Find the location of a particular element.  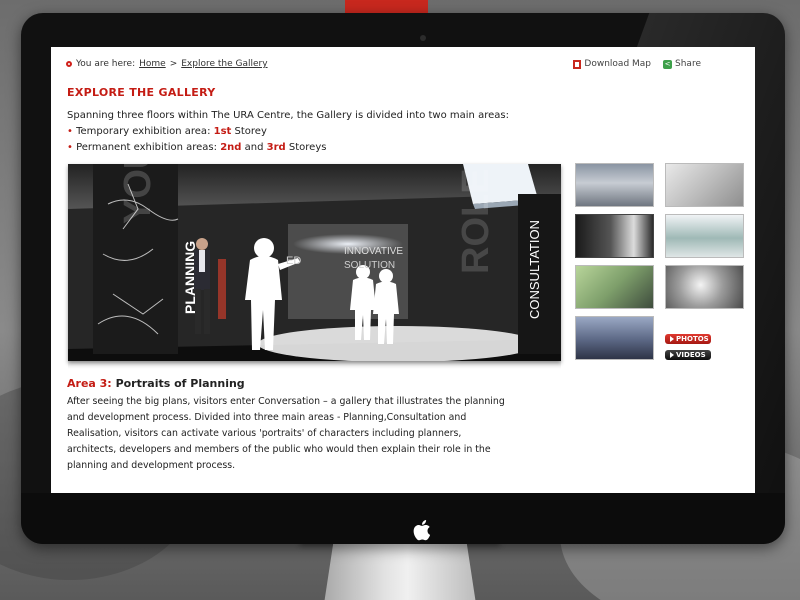

camera-icon is located at coordinates (423, 38).